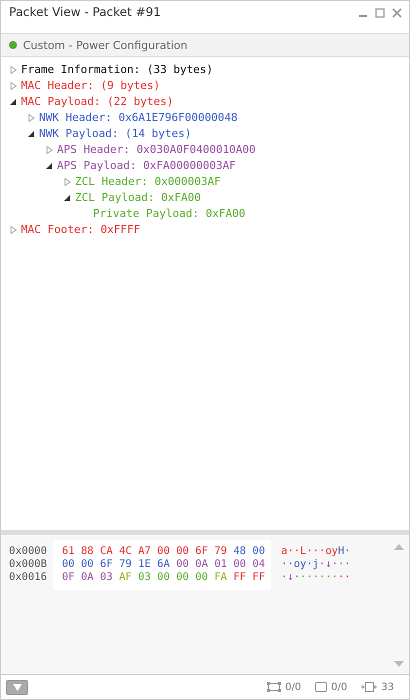  Describe the element at coordinates (399, 546) in the screenshot. I see `scroll-up-icon` at that location.